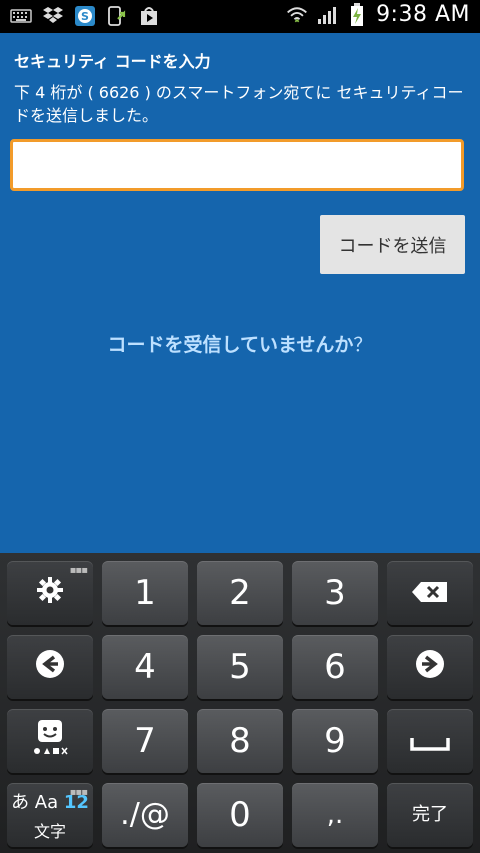  What do you see at coordinates (335, 741) in the screenshot?
I see `key-9: 9` at bounding box center [335, 741].